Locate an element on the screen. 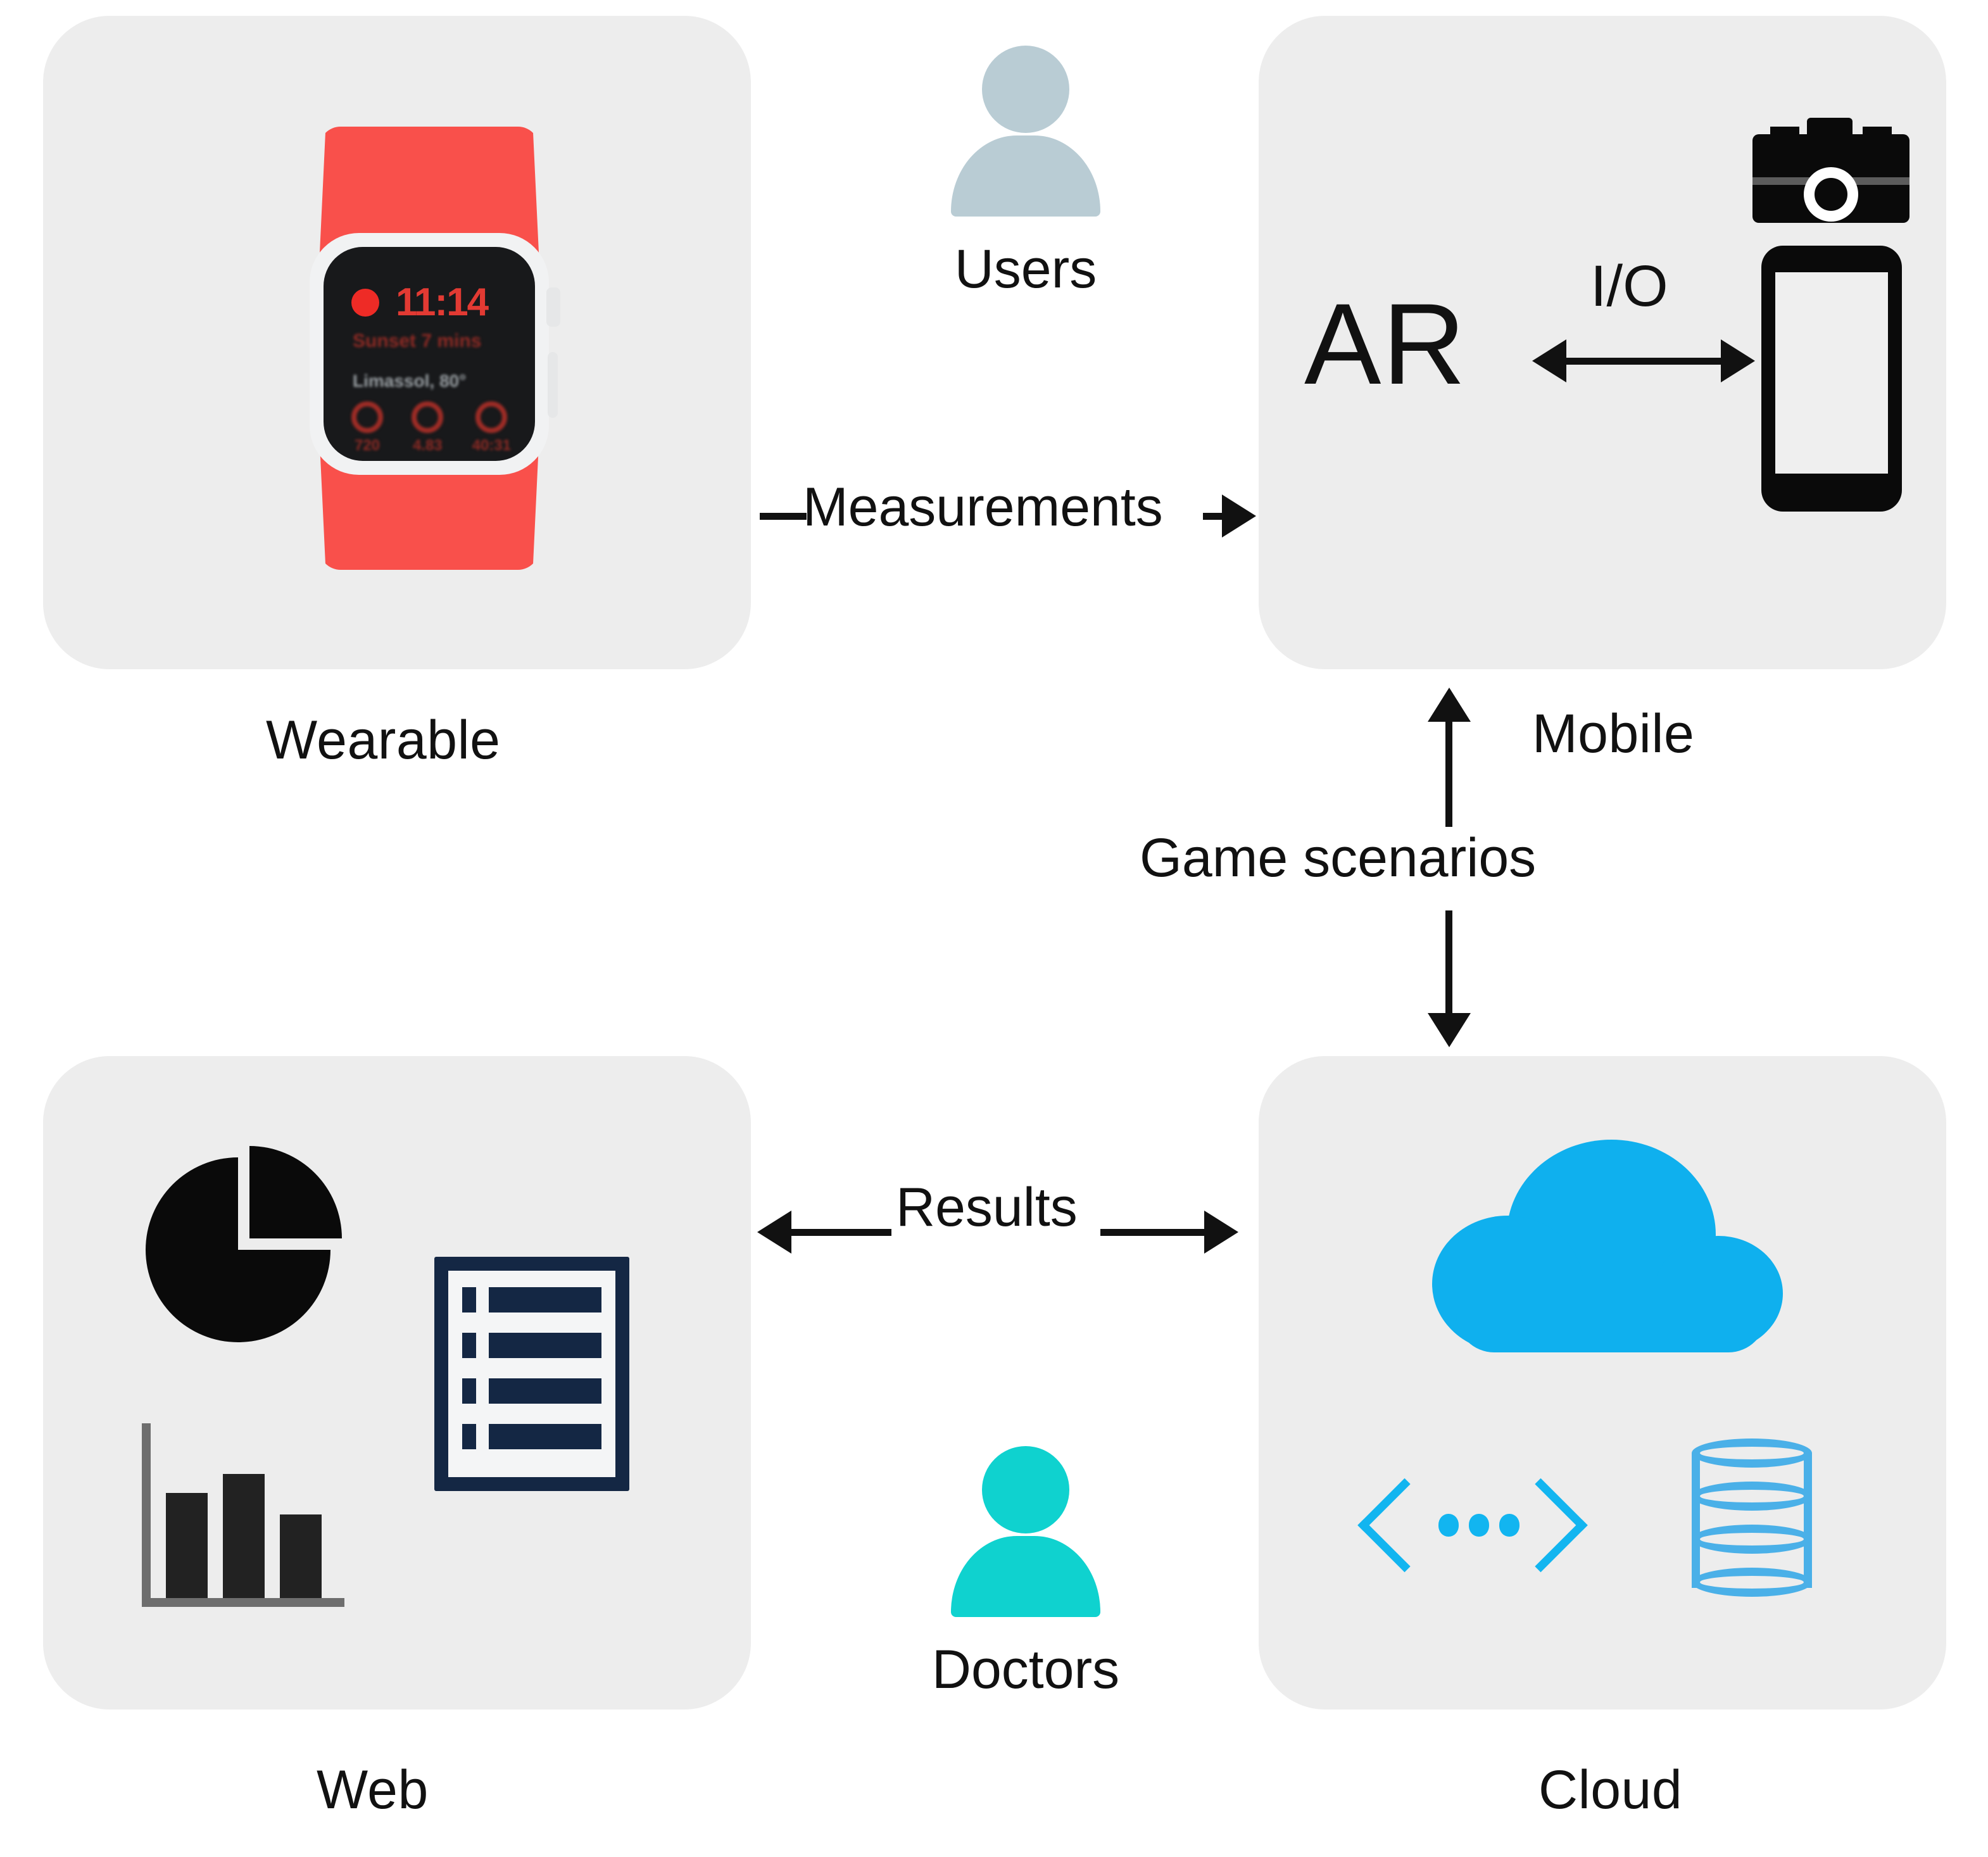 The image size is (1988, 1857). ar-label: AR is located at coordinates (1385, 343).